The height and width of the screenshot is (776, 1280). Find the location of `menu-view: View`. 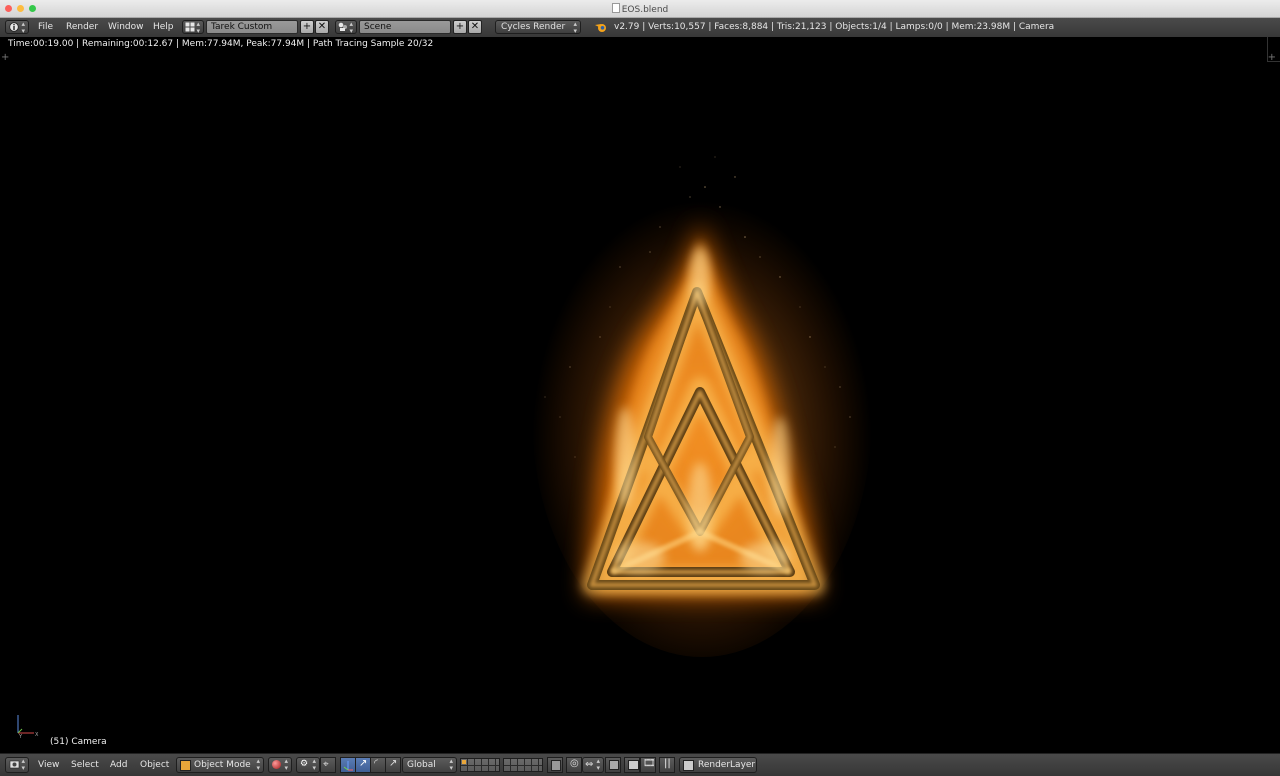

menu-view: View is located at coordinates (48, 765).